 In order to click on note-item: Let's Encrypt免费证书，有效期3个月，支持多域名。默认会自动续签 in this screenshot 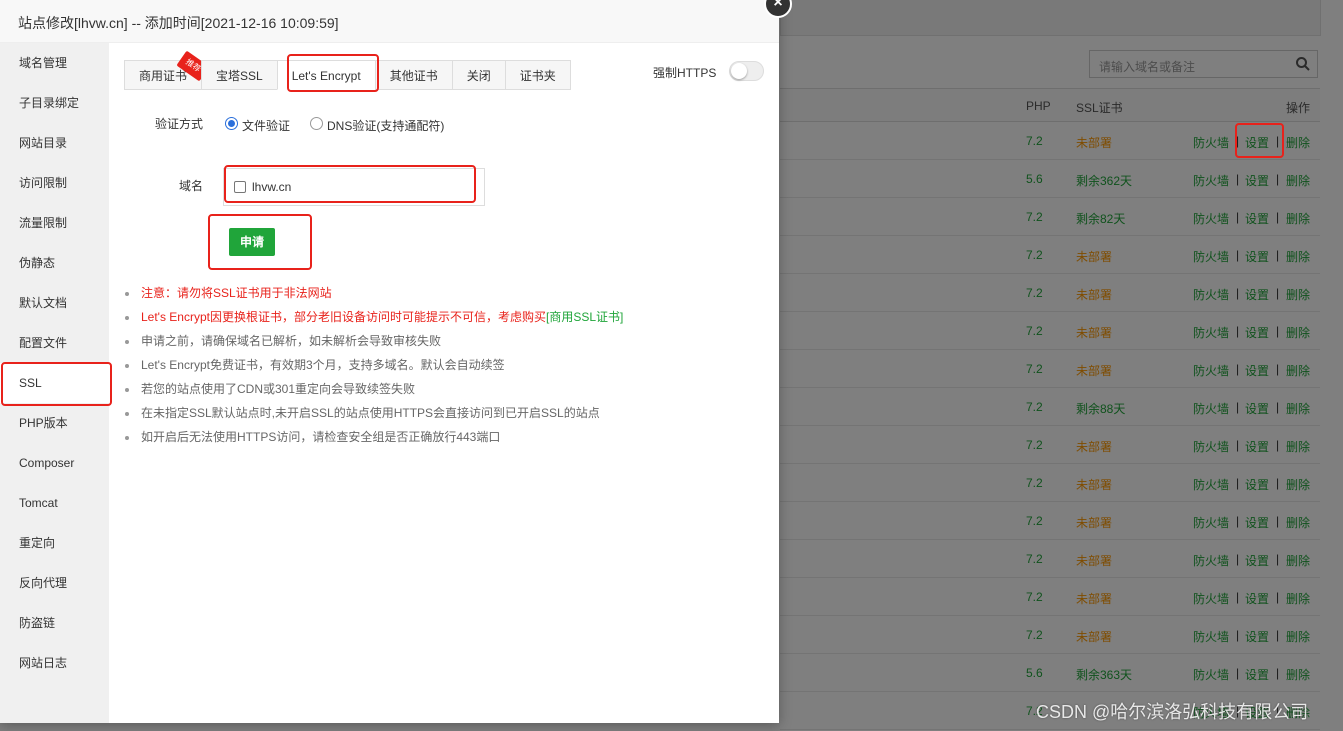, I will do `click(374, 365)`.